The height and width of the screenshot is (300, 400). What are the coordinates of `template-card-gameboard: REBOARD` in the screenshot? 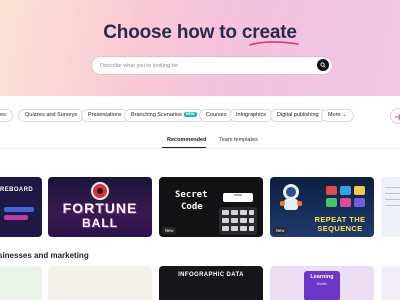 It's located at (21, 207).